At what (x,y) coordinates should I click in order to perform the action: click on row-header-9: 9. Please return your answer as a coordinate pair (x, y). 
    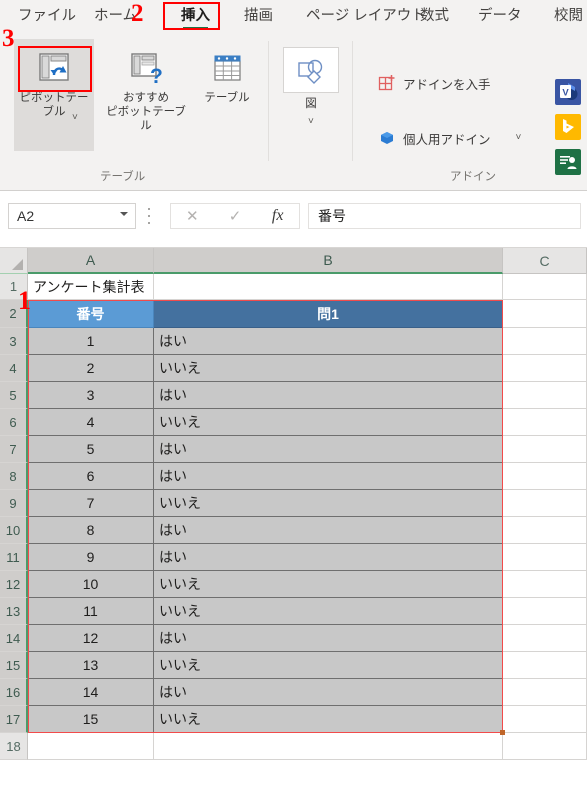
    Looking at the image, I should click on (14, 503).